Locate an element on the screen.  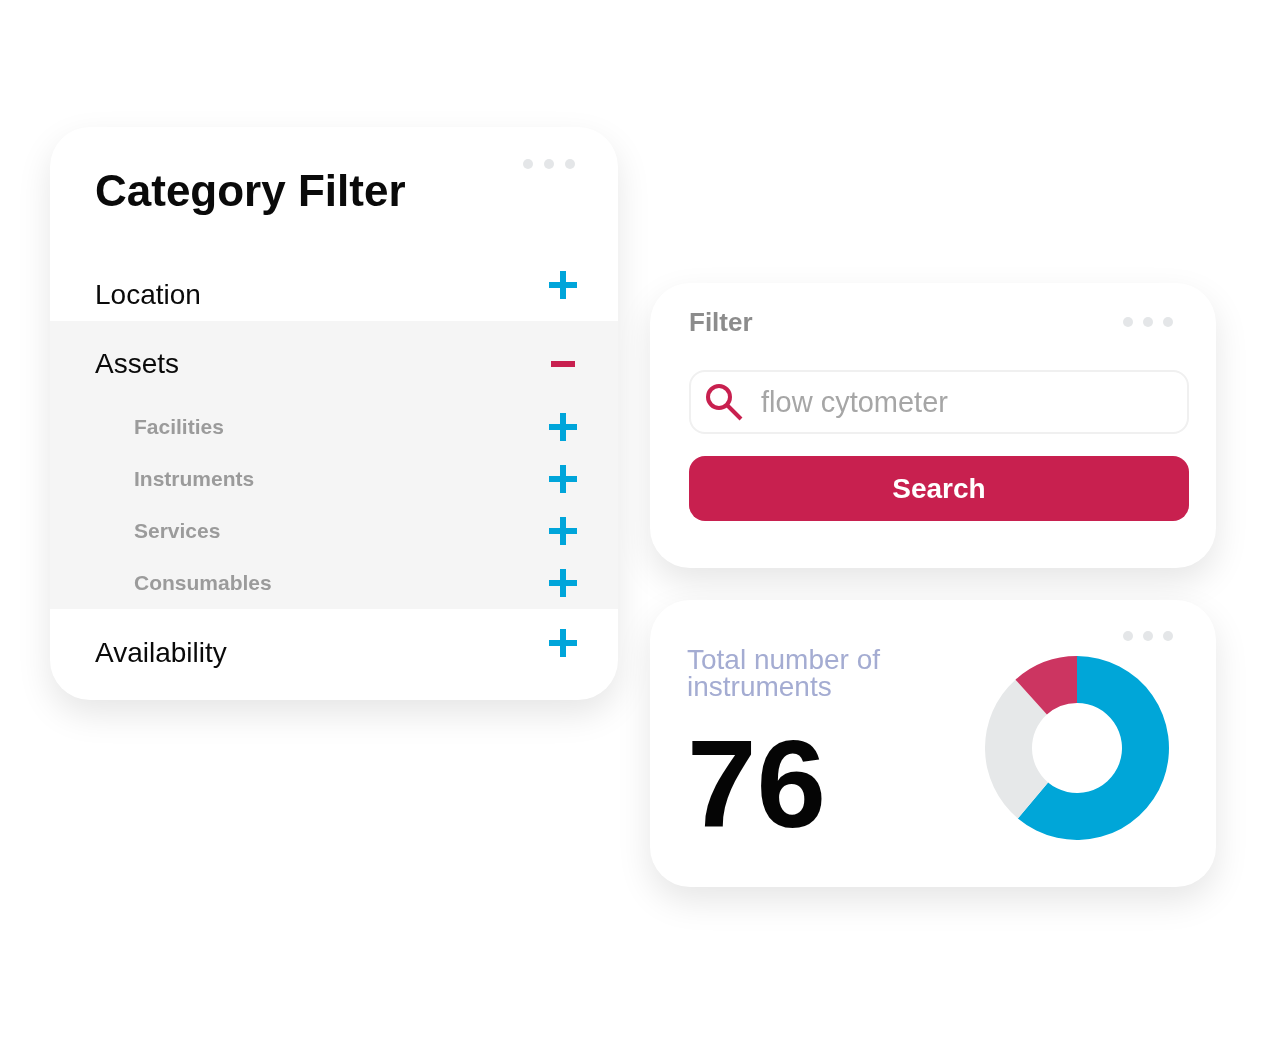
search-button: Search is located at coordinates (939, 488).